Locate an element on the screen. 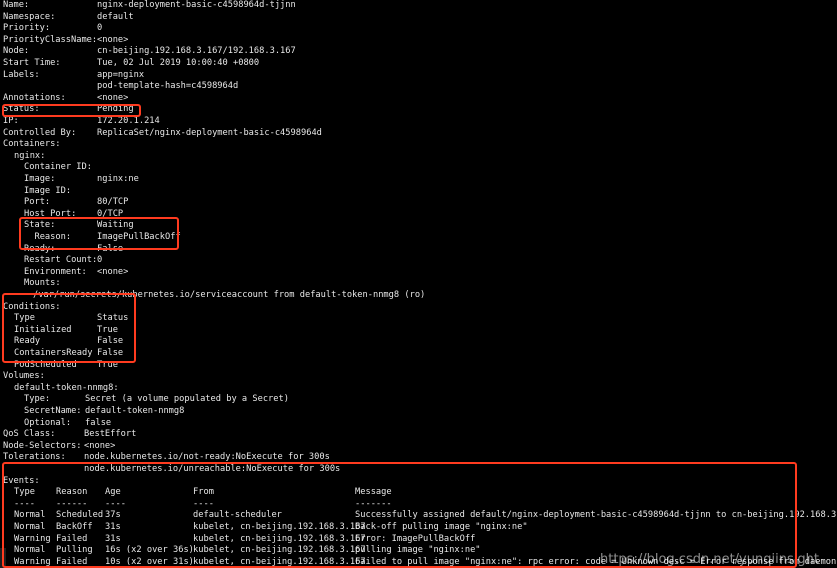  event-cell: Warning is located at coordinates (32, 561).